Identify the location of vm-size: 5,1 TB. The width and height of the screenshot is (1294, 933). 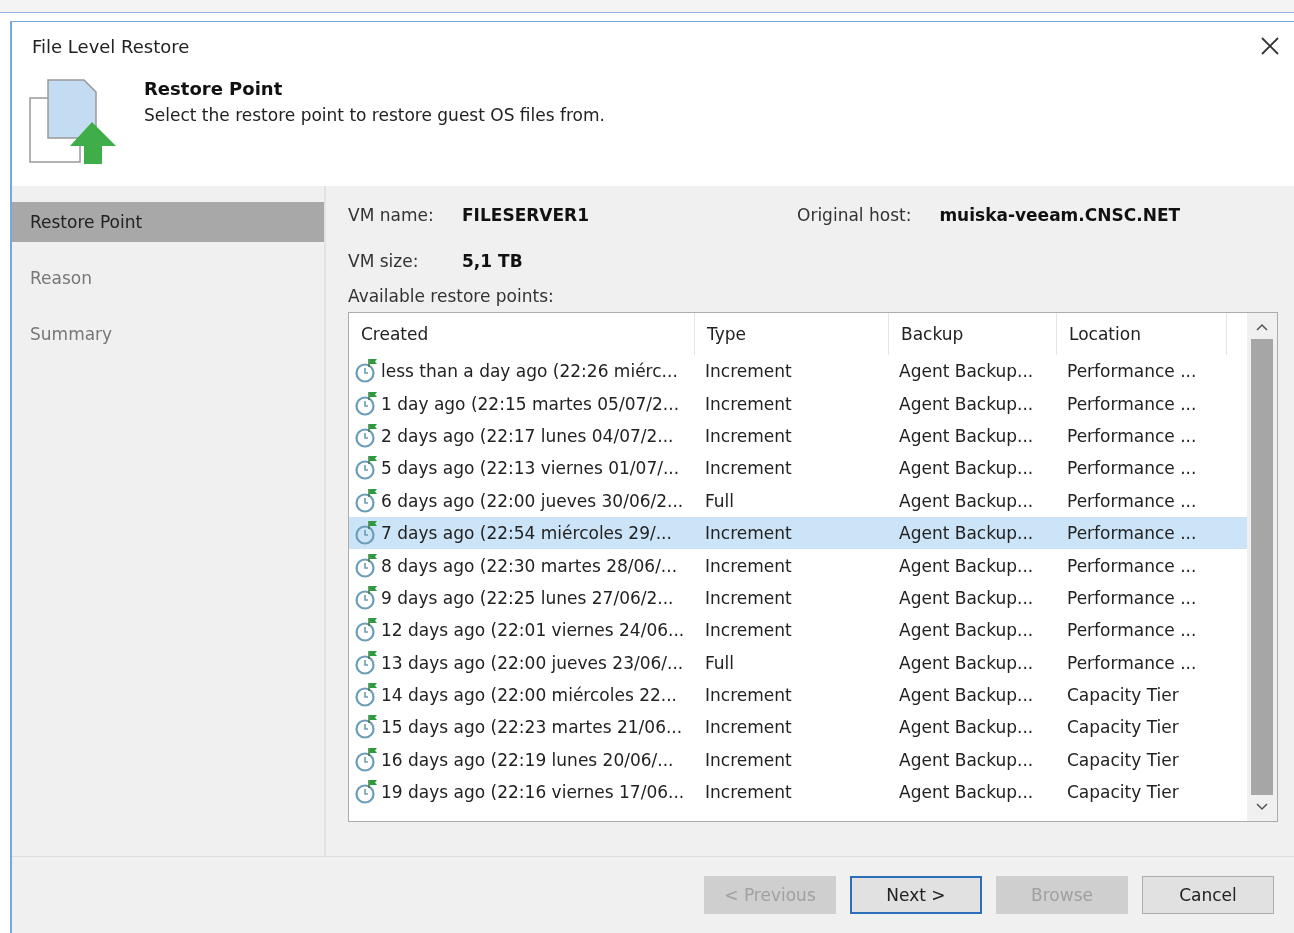
(492, 261).